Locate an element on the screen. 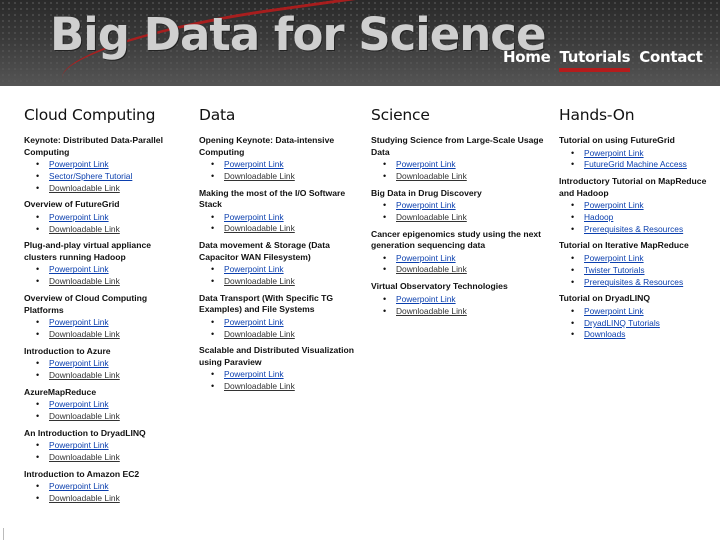 The height and width of the screenshot is (540, 720). futuregrid-machine-access-link: FutureGrid Machine Access is located at coordinates (635, 164).